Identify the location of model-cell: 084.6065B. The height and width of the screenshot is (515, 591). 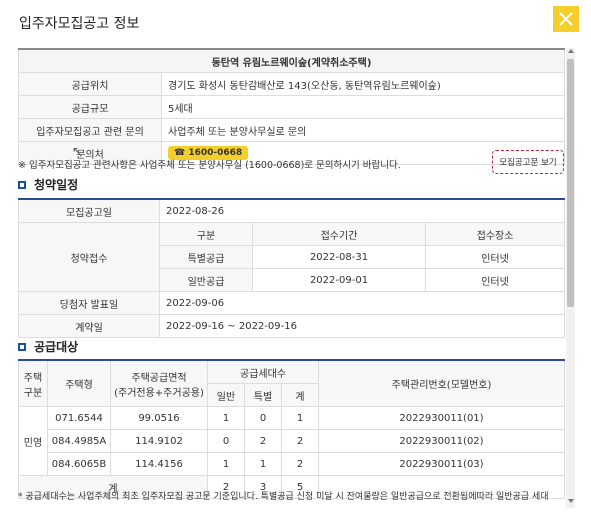
(79, 464).